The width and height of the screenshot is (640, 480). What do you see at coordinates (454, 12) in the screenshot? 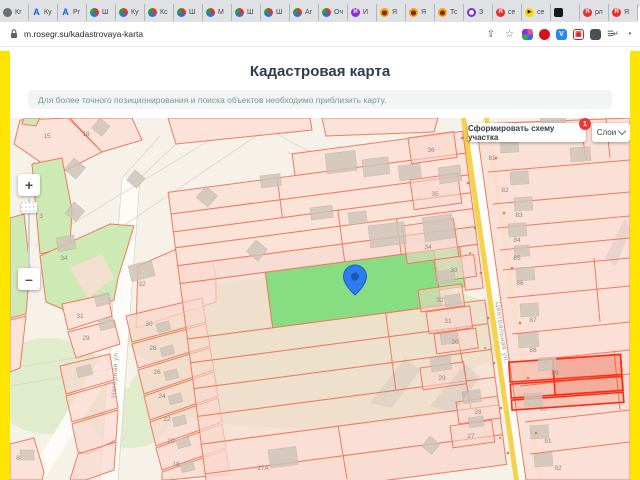
I see `tab-label: Тс` at bounding box center [454, 12].